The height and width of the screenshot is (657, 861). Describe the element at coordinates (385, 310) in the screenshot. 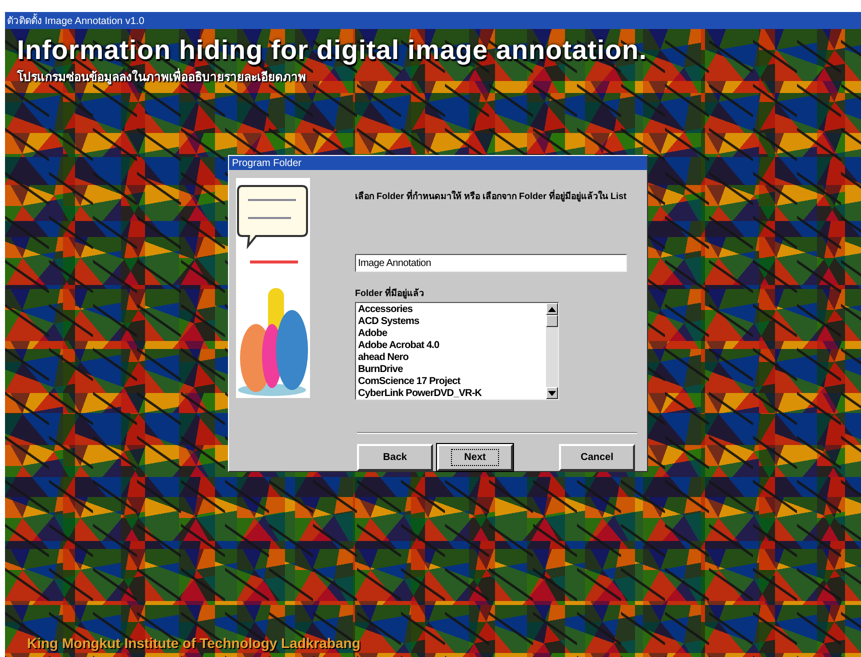

I see `folder-list-item: Accessories` at that location.